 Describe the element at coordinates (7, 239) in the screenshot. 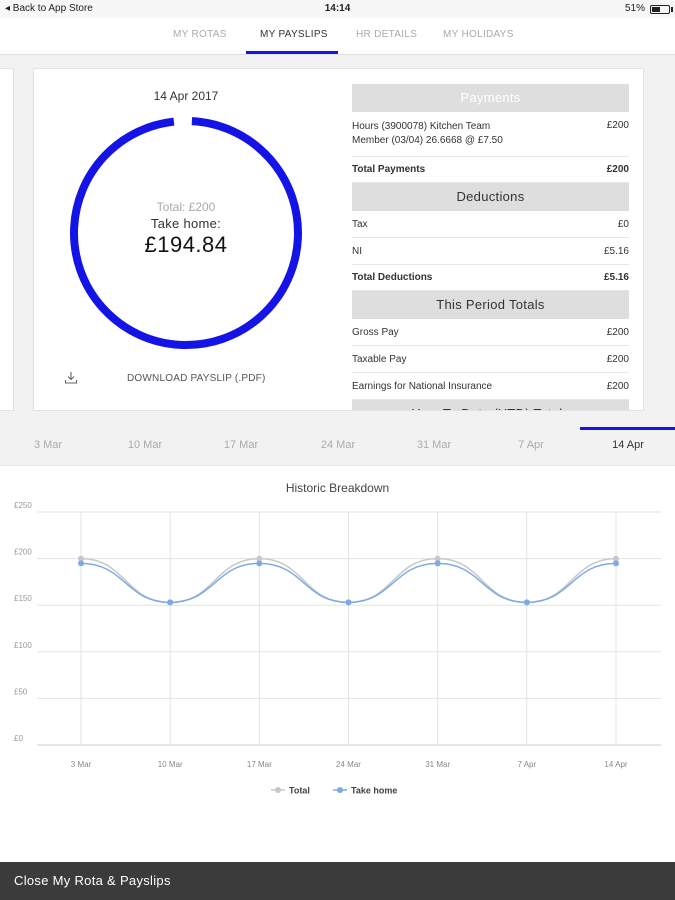

I see `previous-payslip-card` at that location.